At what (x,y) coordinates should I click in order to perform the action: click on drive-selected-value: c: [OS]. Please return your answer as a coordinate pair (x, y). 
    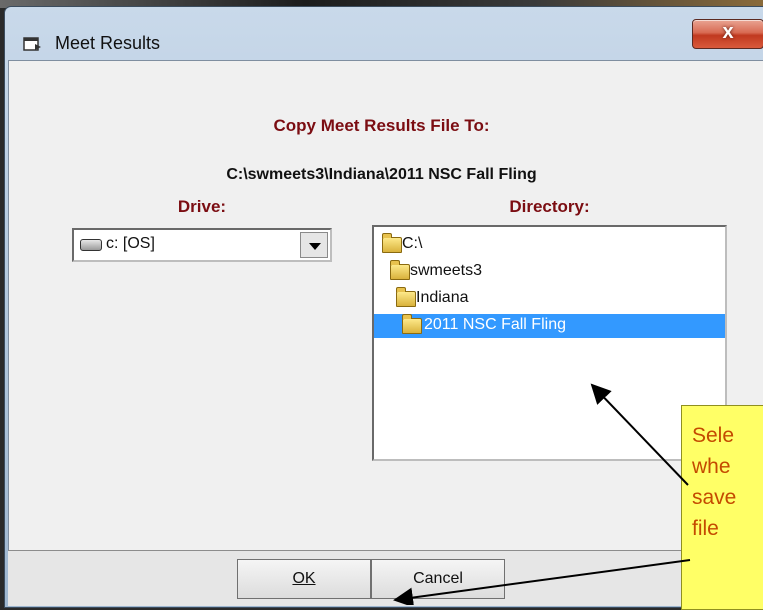
    Looking at the image, I should click on (130, 243).